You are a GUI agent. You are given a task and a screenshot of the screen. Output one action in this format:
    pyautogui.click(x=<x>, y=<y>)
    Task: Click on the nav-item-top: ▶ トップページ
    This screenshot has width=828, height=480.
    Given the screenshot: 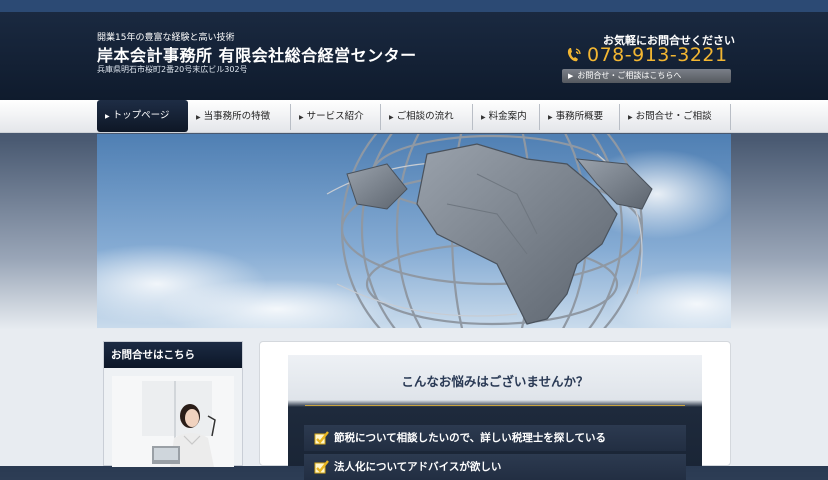 What is the action you would take?
    pyautogui.click(x=142, y=116)
    